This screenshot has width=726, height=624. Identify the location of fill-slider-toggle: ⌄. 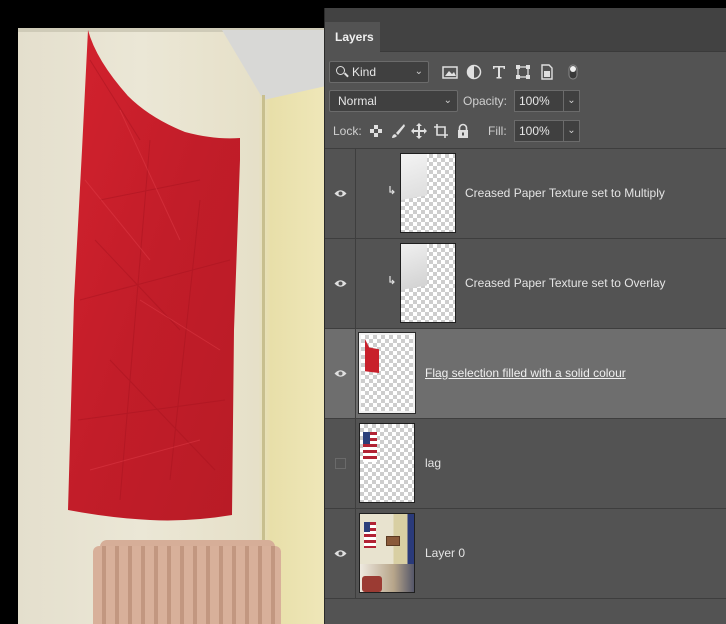
(572, 131).